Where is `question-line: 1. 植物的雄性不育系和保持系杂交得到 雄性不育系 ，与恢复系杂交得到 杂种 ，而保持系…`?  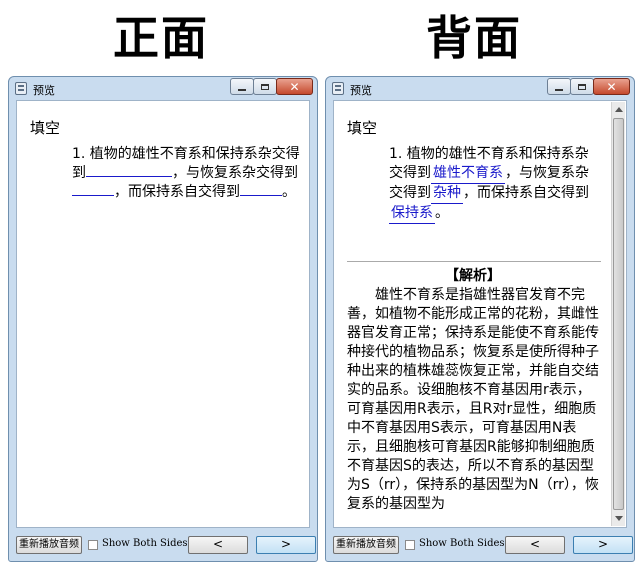 question-line: 1. 植物的雄性不育系和保持系杂交得到 雄性不育系 ，与恢复系杂交得到 杂种 ，而保持系… is located at coordinates (473, 184).